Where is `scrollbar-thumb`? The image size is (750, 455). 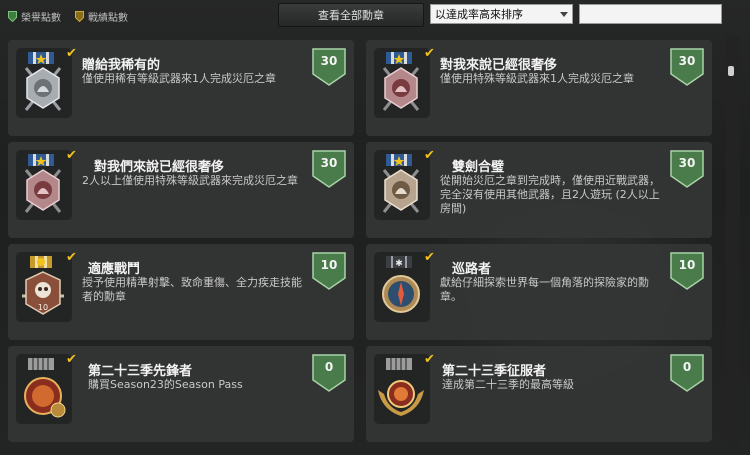 scrollbar-thumb is located at coordinates (731, 71).